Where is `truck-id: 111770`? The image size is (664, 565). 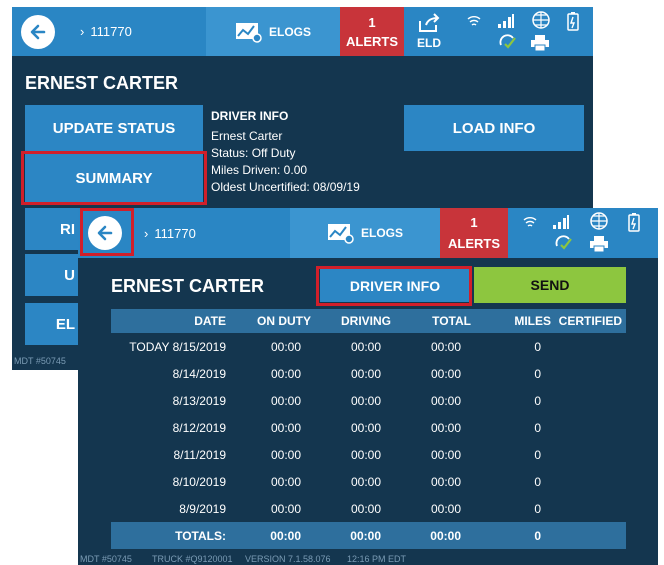 truck-id: 111770 is located at coordinates (175, 233).